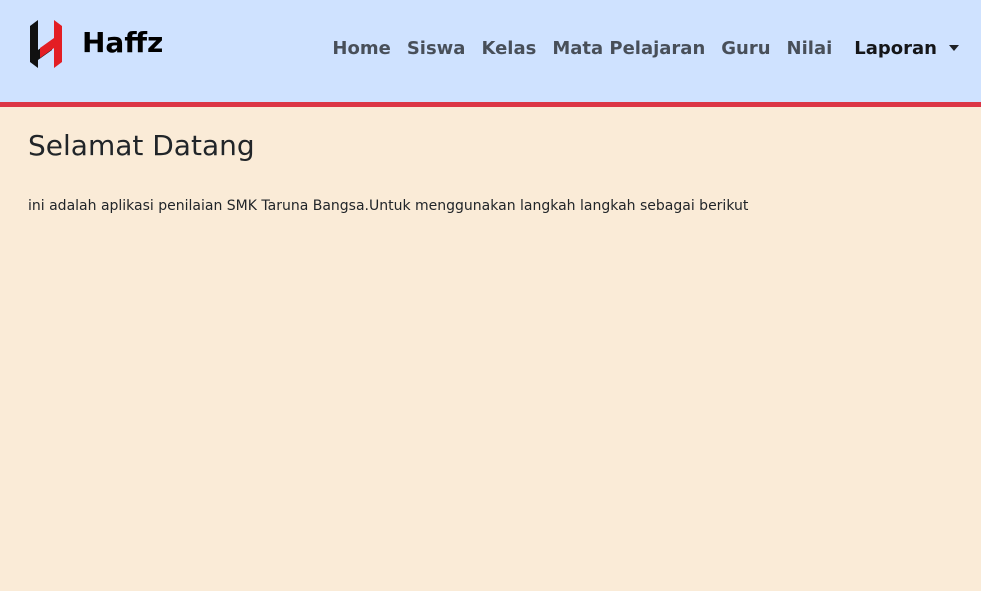 Image resolution: width=981 pixels, height=591 pixels. I want to click on haffz-logo-icon, so click(46, 44).